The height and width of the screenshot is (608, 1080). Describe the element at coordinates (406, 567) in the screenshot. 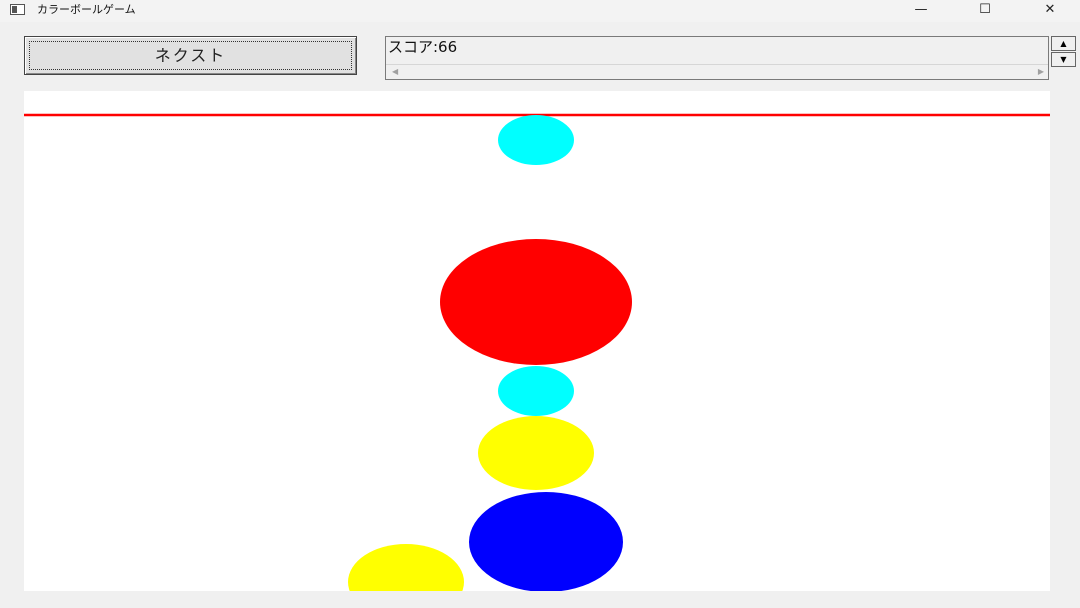

I see `yellow-ball-left` at that location.